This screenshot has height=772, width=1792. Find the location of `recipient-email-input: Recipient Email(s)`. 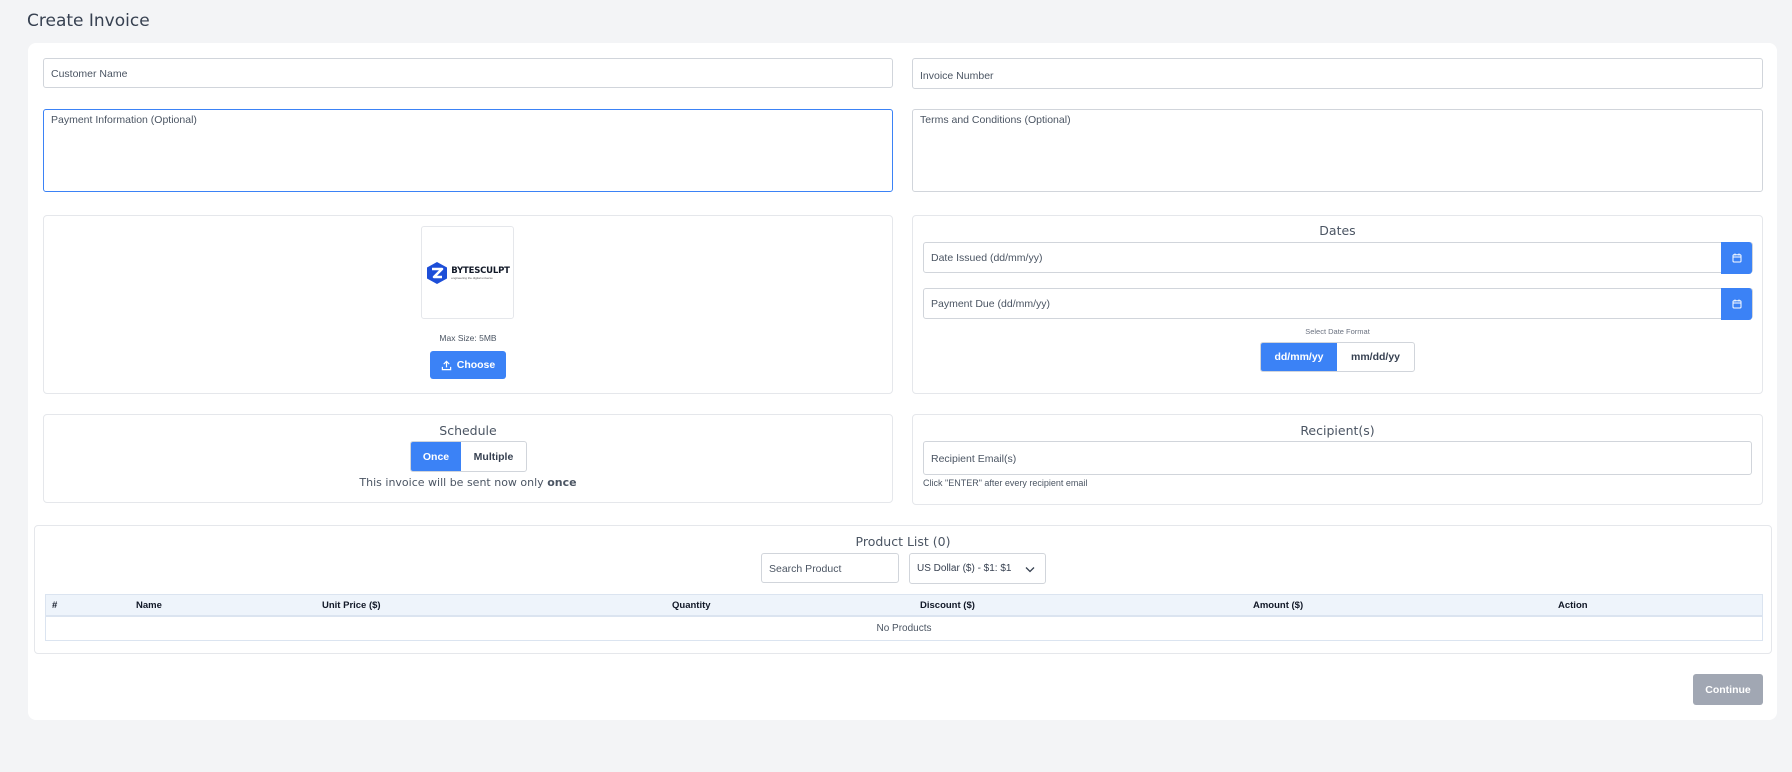

recipient-email-input: Recipient Email(s) is located at coordinates (1337, 458).